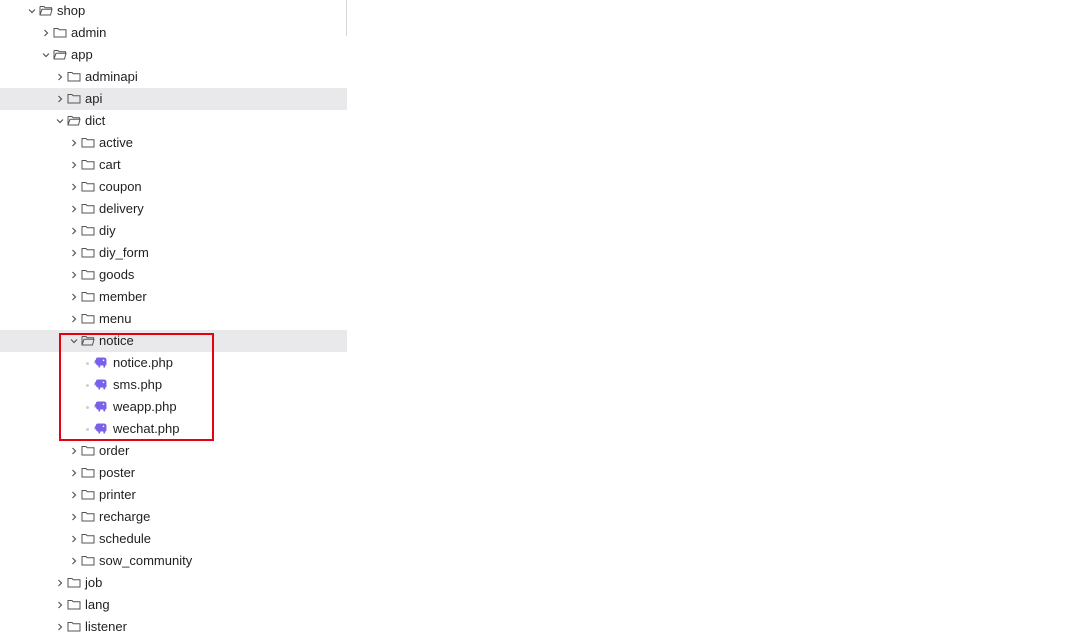  Describe the element at coordinates (173, 33) in the screenshot. I see `tree-folder-admin: admin` at that location.